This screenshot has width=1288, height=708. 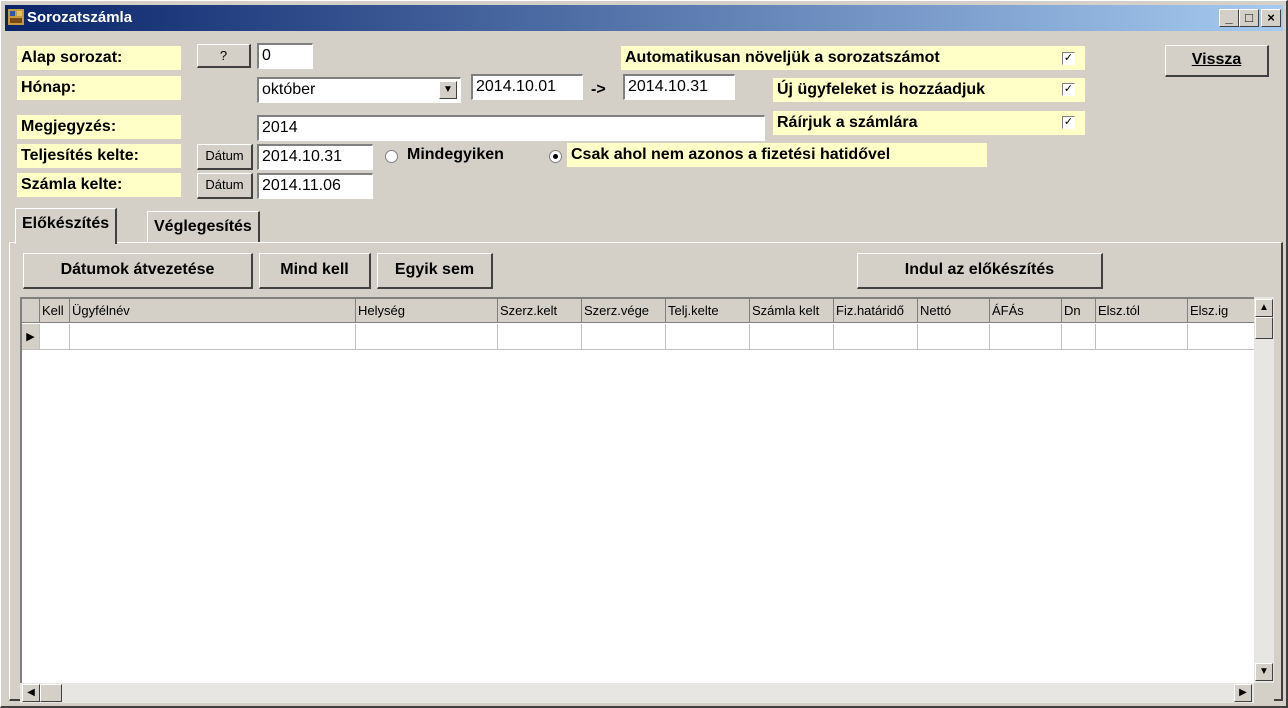 What do you see at coordinates (31, 311) in the screenshot?
I see `grid-corner` at bounding box center [31, 311].